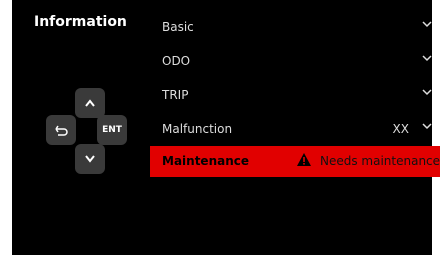 The image size is (440, 255). Describe the element at coordinates (380, 161) in the screenshot. I see `maintenance-status-text: Needs maintenance` at that location.